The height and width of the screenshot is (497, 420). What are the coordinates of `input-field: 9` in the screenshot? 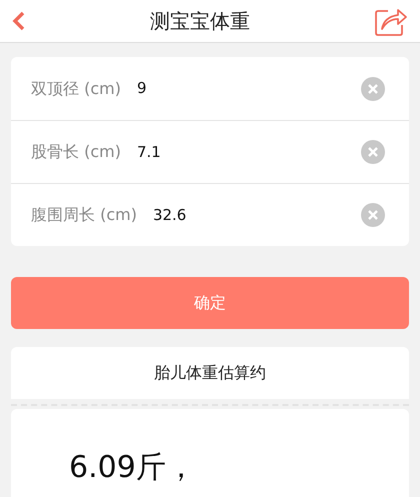 It's located at (248, 88).